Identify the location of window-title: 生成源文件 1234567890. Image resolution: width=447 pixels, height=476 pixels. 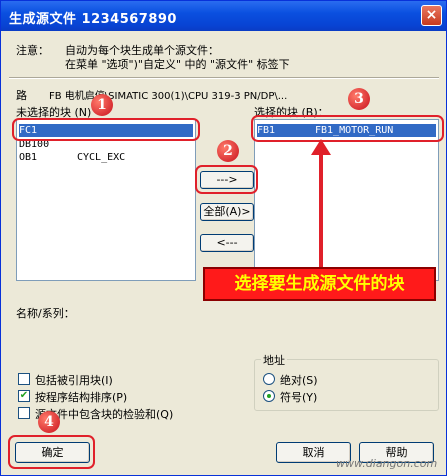
(93, 19).